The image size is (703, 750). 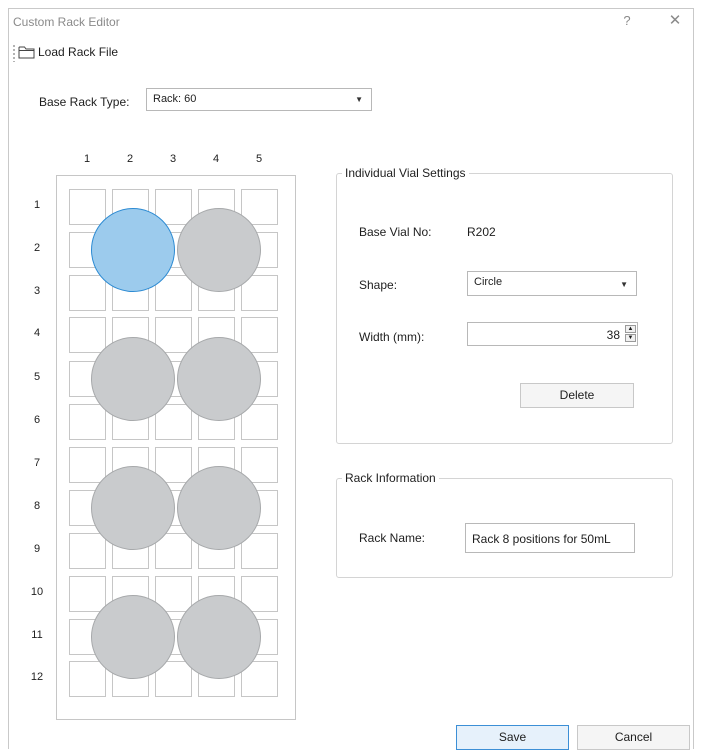 What do you see at coordinates (66, 22) in the screenshot?
I see `window-title: Custom Rack Editor` at bounding box center [66, 22].